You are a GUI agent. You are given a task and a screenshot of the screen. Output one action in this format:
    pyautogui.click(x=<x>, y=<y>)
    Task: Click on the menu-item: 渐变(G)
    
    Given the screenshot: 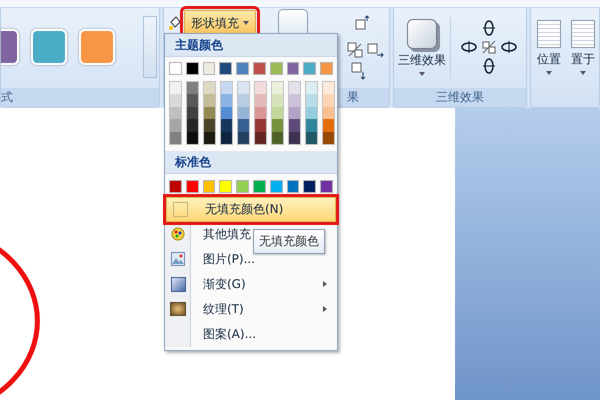 What is the action you would take?
    pyautogui.click(x=251, y=284)
    